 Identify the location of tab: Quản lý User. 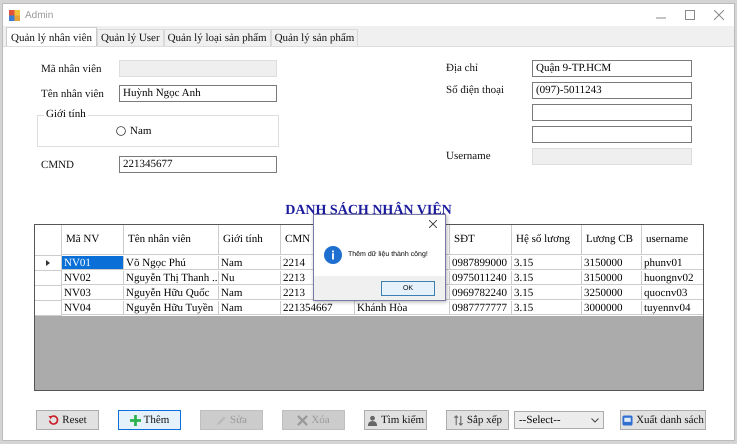
(130, 37).